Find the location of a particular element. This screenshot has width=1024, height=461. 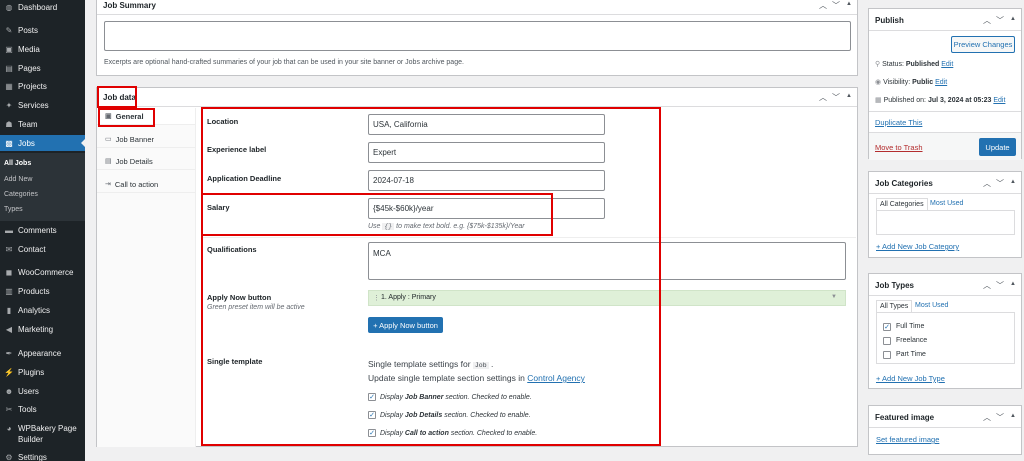

pin-icon: ⚲ is located at coordinates (878, 64).